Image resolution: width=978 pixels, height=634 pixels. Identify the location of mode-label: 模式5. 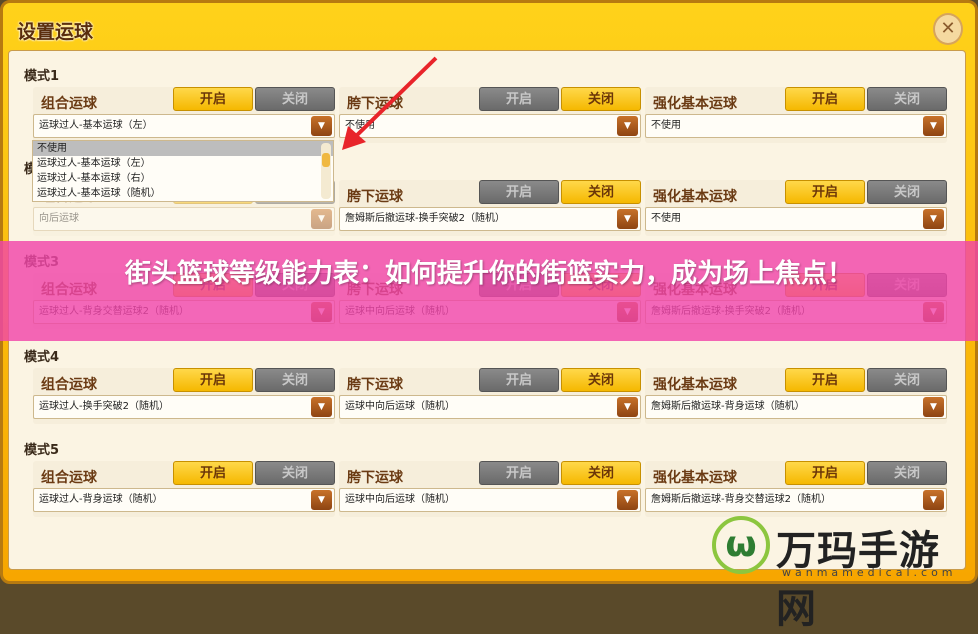
(42, 450).